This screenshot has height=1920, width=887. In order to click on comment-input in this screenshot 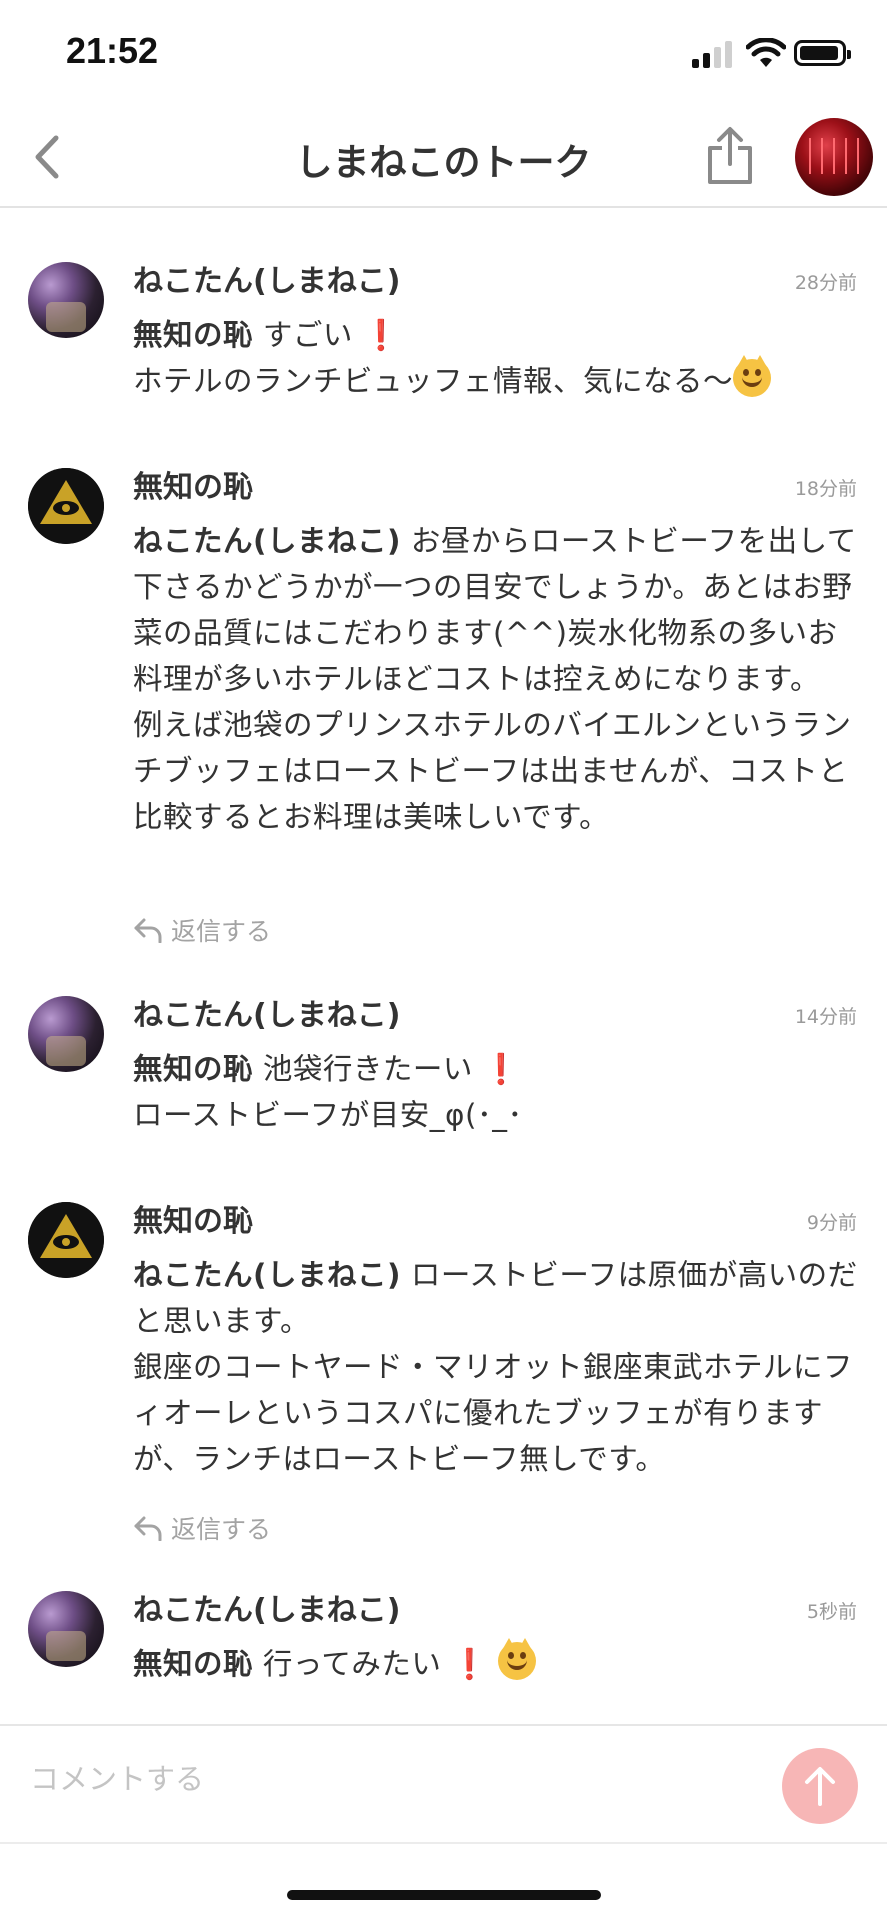, I will do `click(380, 1779)`.